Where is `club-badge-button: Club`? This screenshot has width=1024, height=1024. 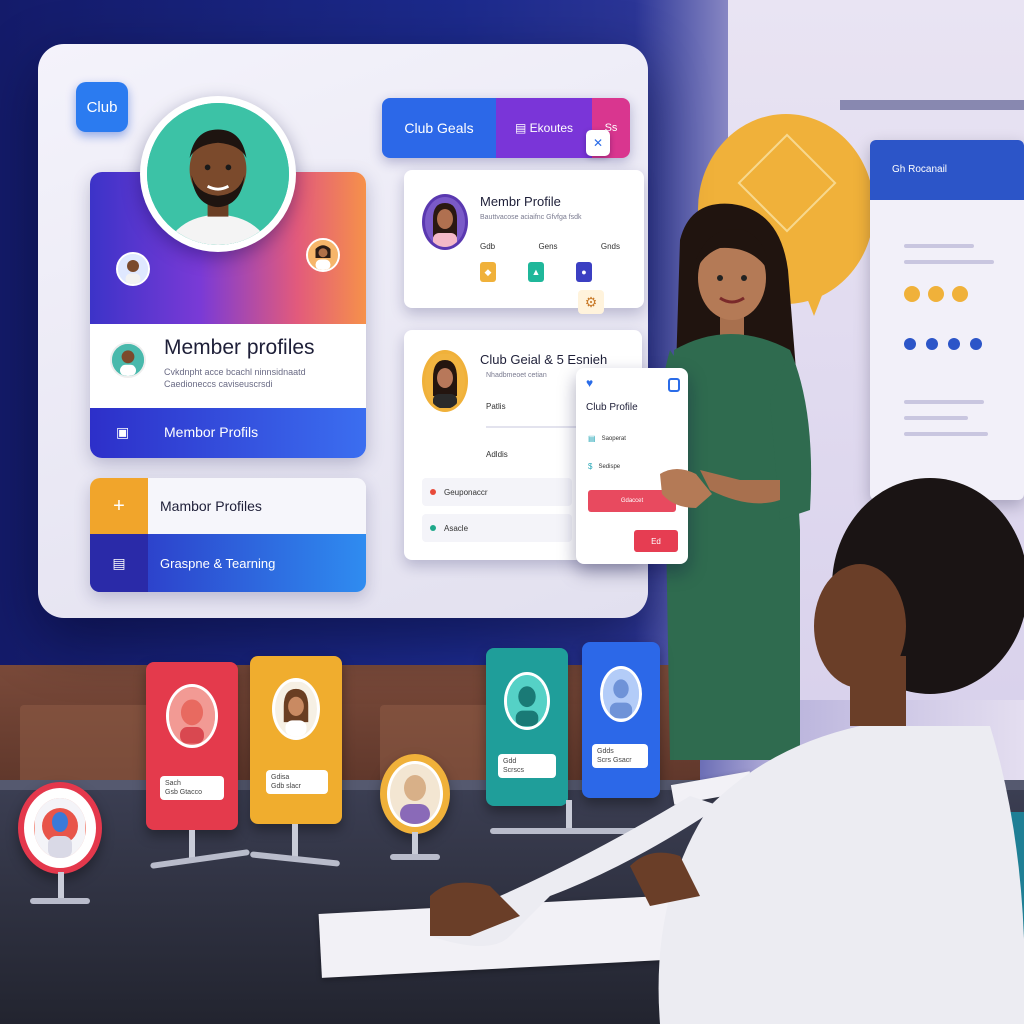 club-badge-button: Club is located at coordinates (102, 107).